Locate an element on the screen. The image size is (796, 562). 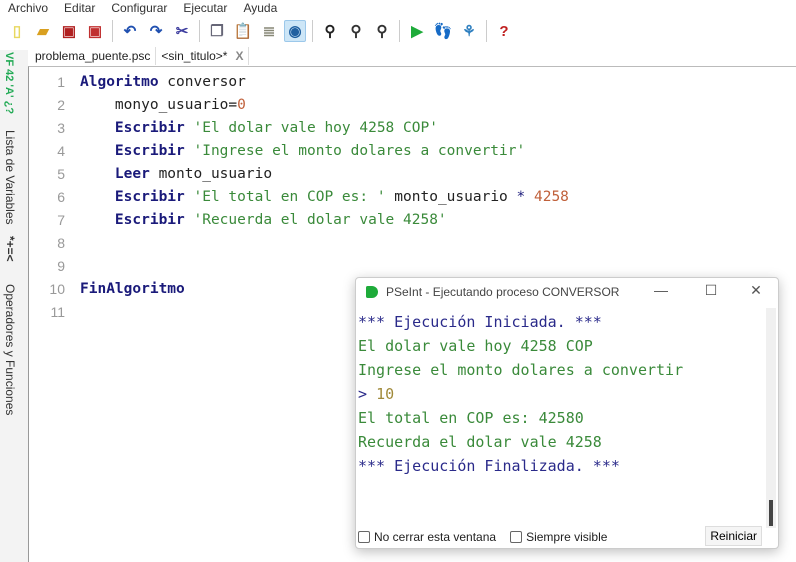
reiniciar-button: Reiniciar is located at coordinates (733, 536).